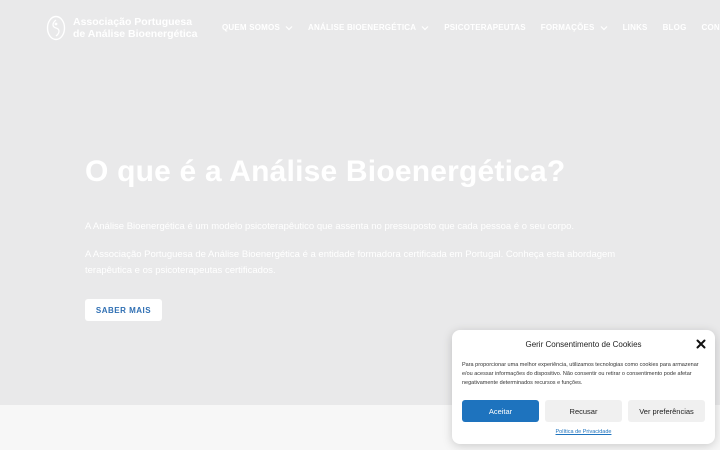 This screenshot has height=450, width=720. I want to click on nav-item-psicoterapeutas: PSICOTERAPEUTAS, so click(485, 27).